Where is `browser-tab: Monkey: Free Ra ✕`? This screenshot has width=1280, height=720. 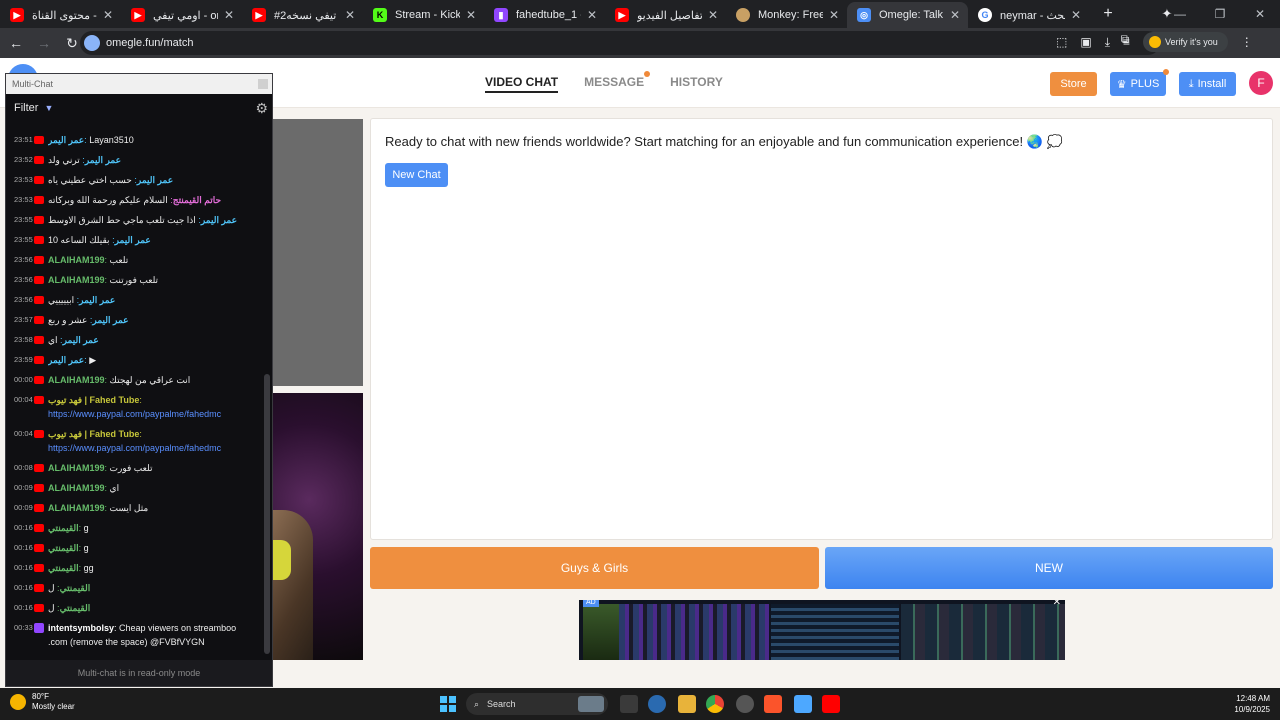
browser-tab: Monkey: Free Ra ✕ is located at coordinates (786, 15).